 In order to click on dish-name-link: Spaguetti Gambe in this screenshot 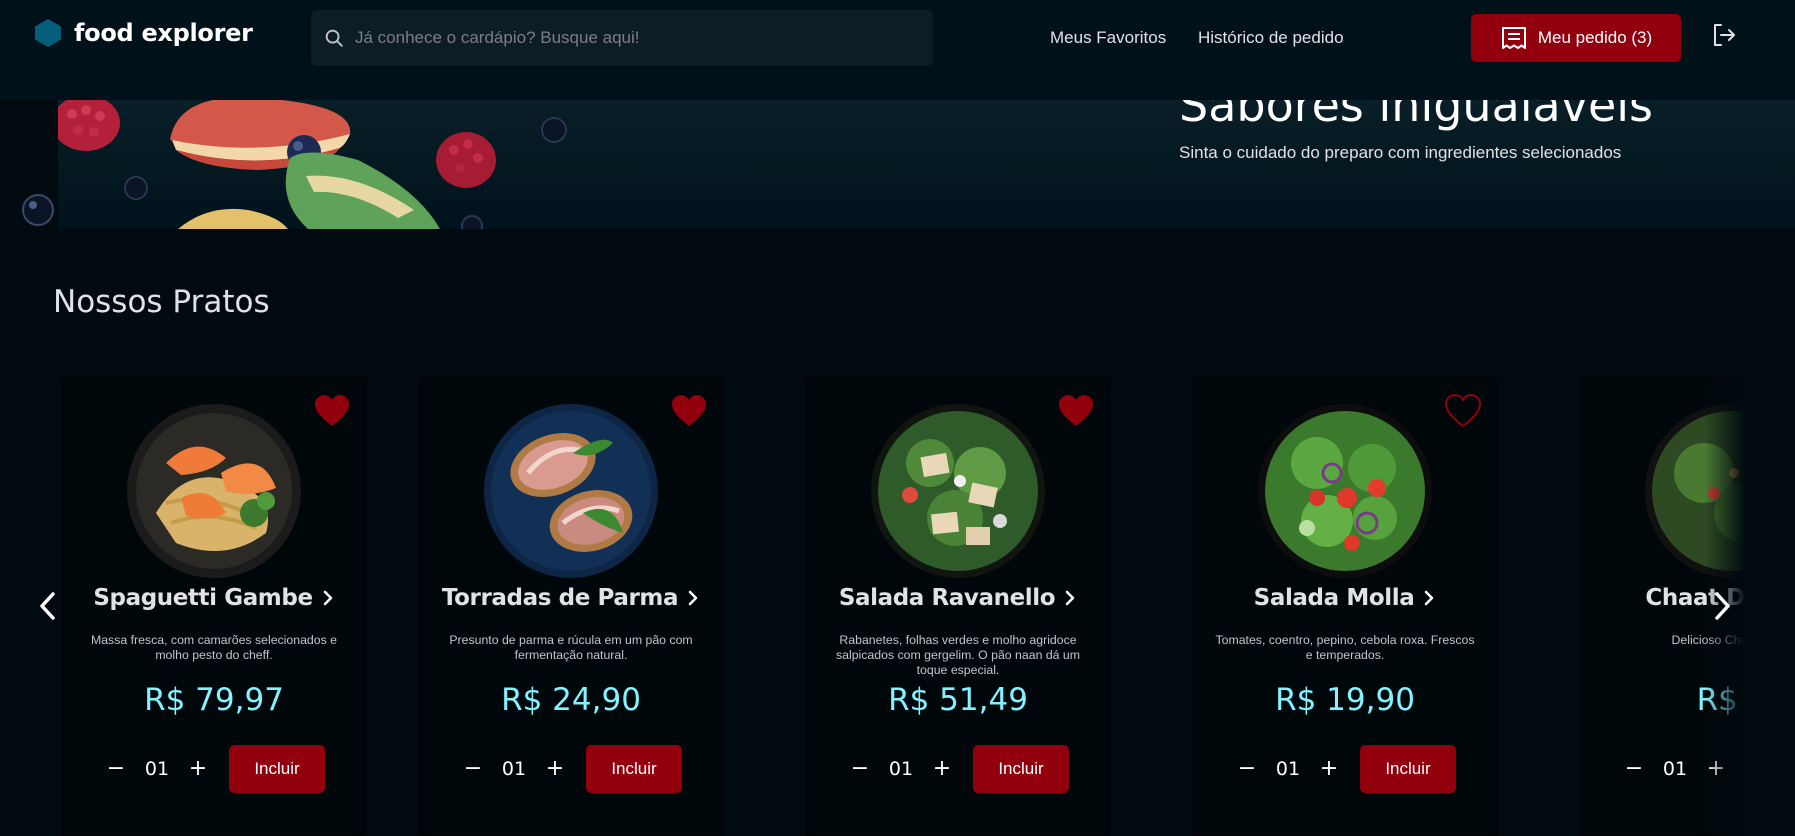, I will do `click(214, 598)`.